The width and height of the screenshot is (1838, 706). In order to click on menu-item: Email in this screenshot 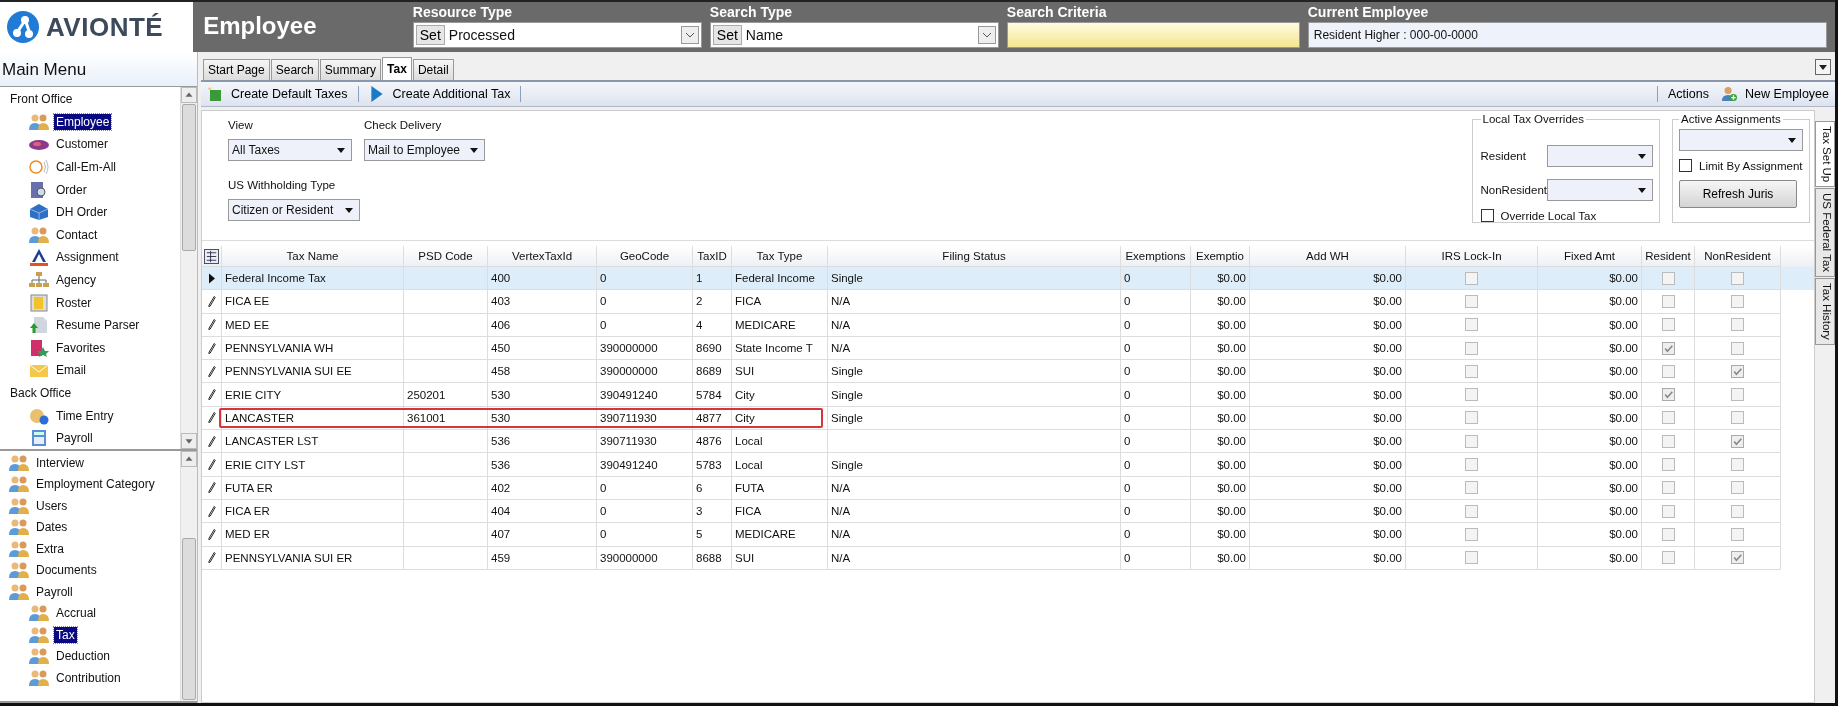, I will do `click(71, 370)`.